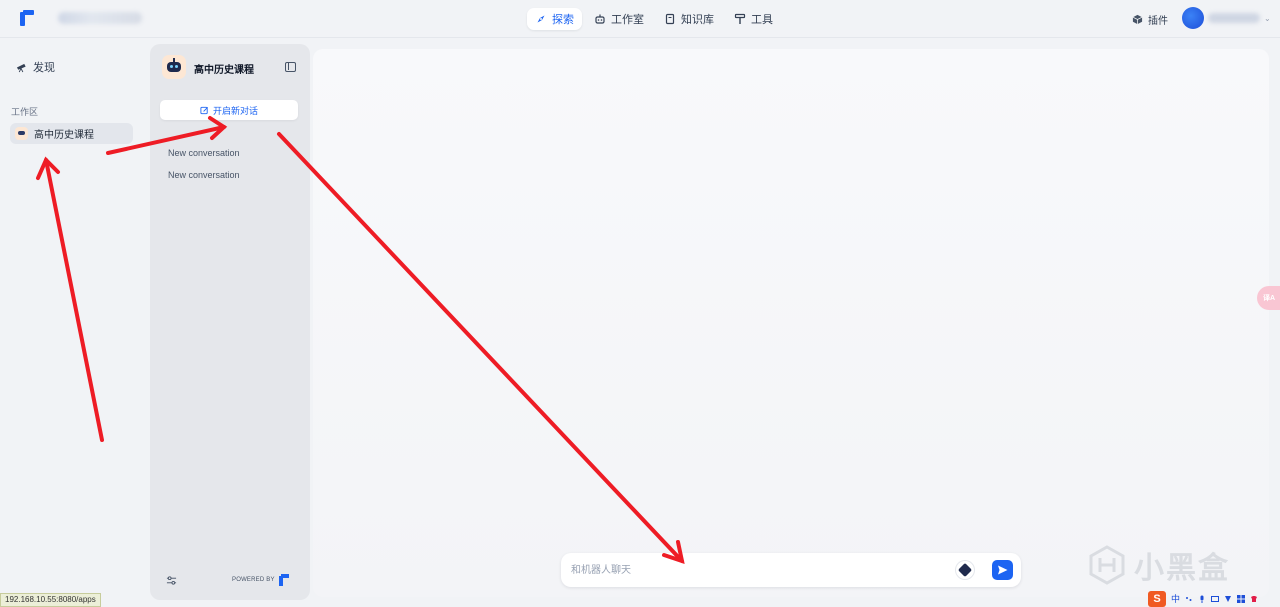  I want to click on nav-explore: 探索, so click(554, 19).